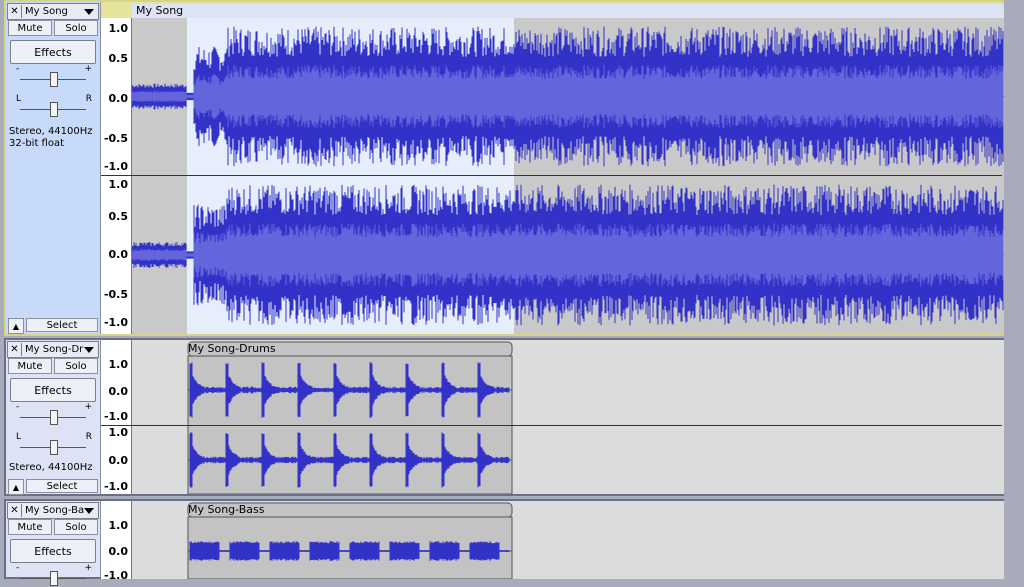 The height and width of the screenshot is (587, 1024). What do you see at coordinates (37, 143) in the screenshot?
I see `track-bit-depth: 32-bit float` at bounding box center [37, 143].